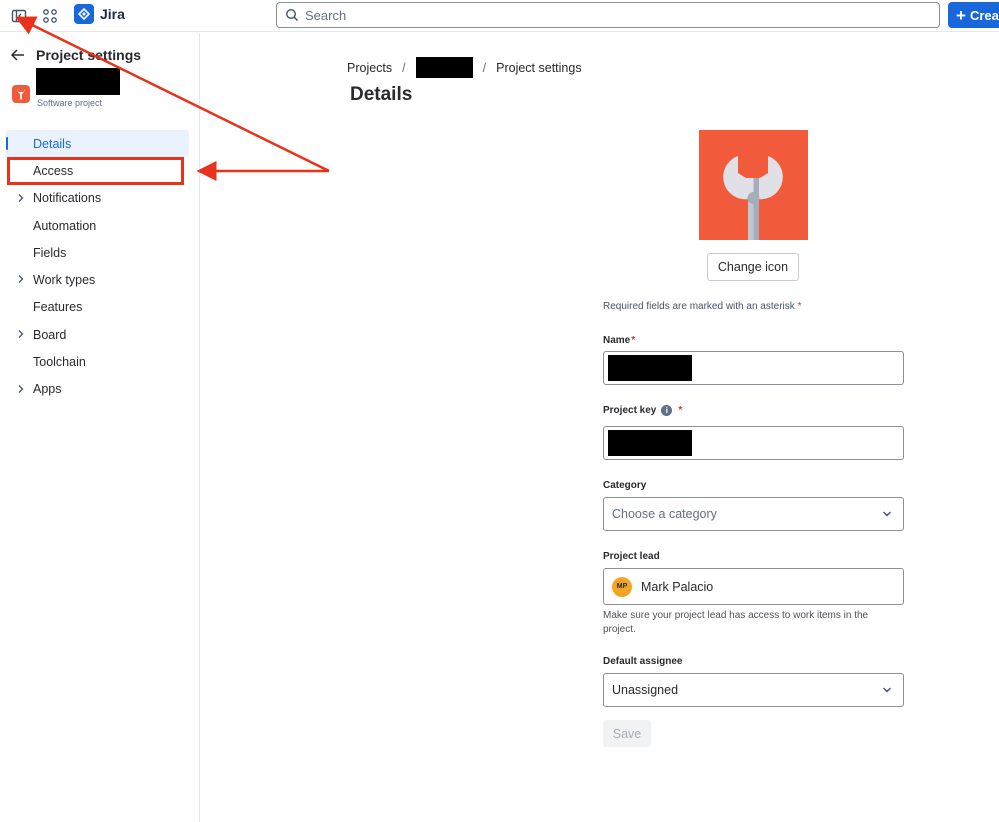 The width and height of the screenshot is (999, 822). What do you see at coordinates (84, 14) in the screenshot?
I see `jira-logo-icon` at bounding box center [84, 14].